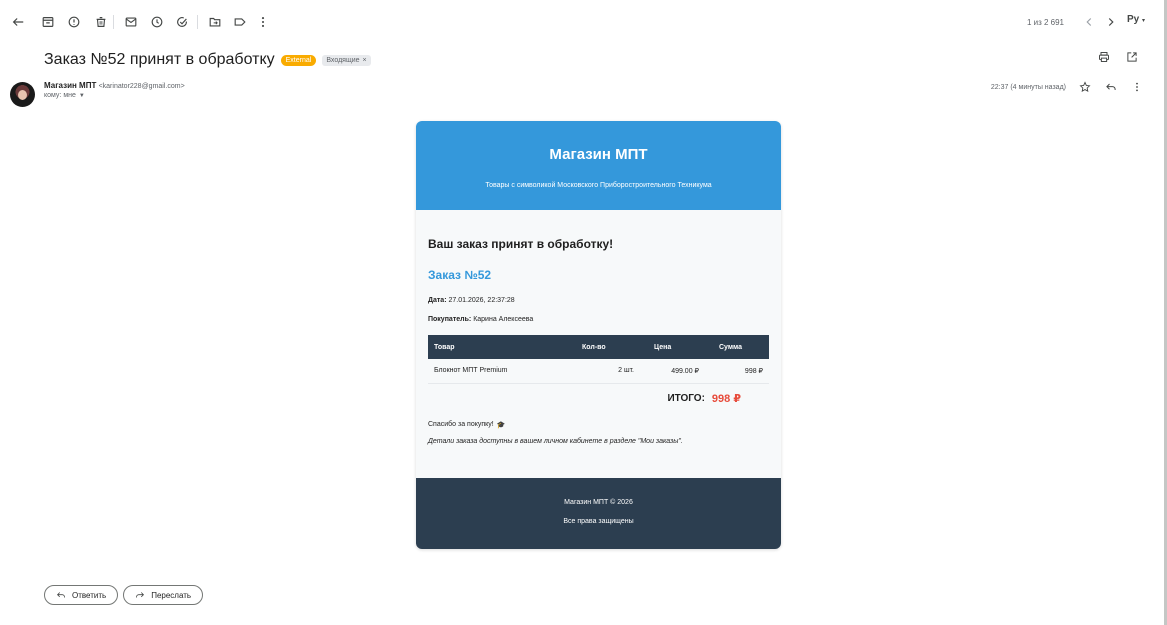  Describe the element at coordinates (1089, 22) in the screenshot. I see `newer-icon` at that location.